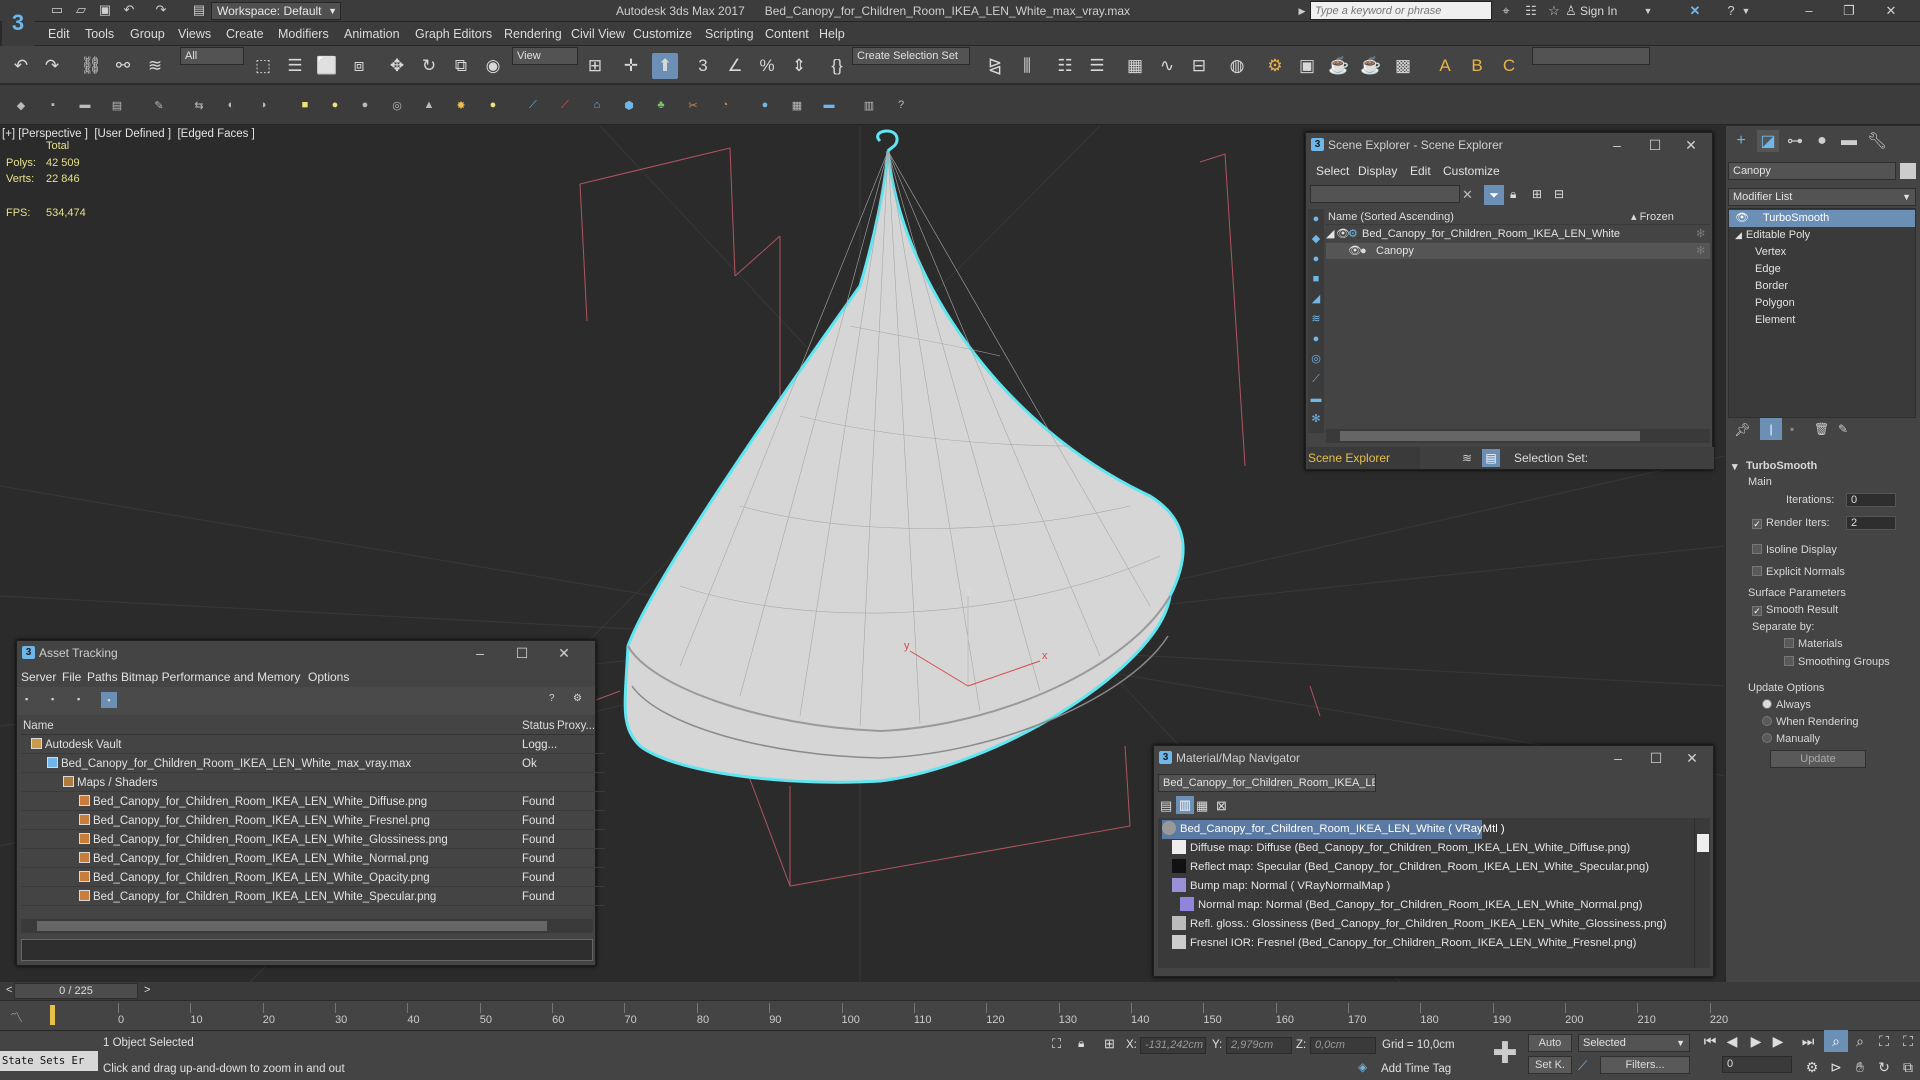  I want to click on help-icon: ?, so click(1731, 11).